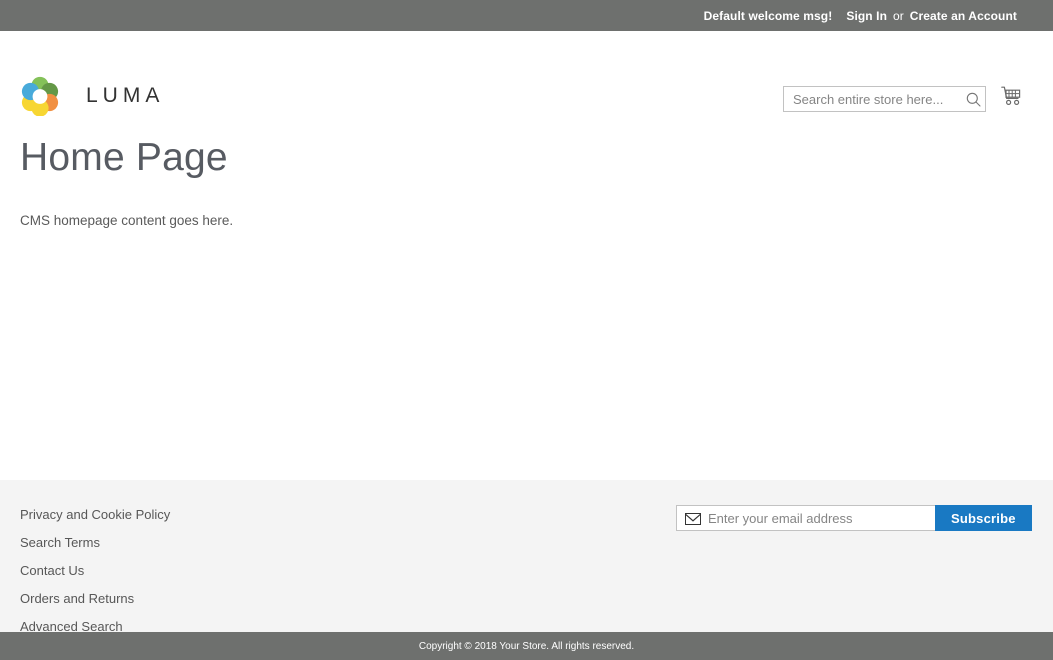 This screenshot has height=660, width=1053. I want to click on envelope-icon, so click(693, 518).